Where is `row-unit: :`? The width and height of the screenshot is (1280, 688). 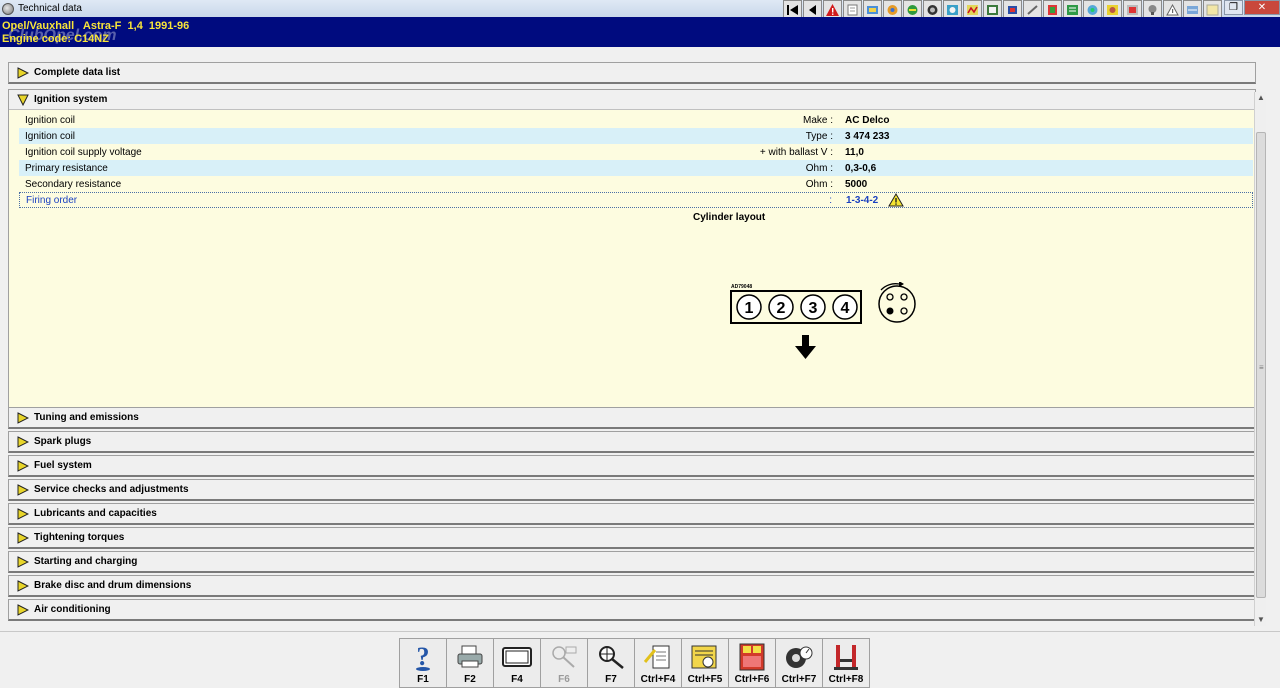 row-unit: : is located at coordinates (830, 200).